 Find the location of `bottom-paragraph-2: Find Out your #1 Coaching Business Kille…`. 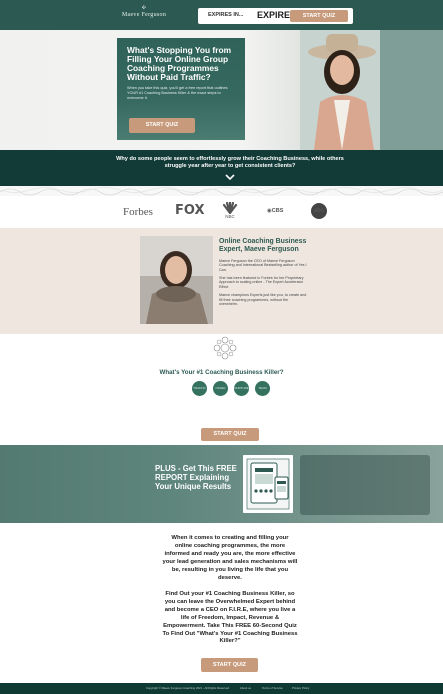

bottom-paragraph-2: Find Out your #1 Coaching Business Kille… is located at coordinates (230, 618).